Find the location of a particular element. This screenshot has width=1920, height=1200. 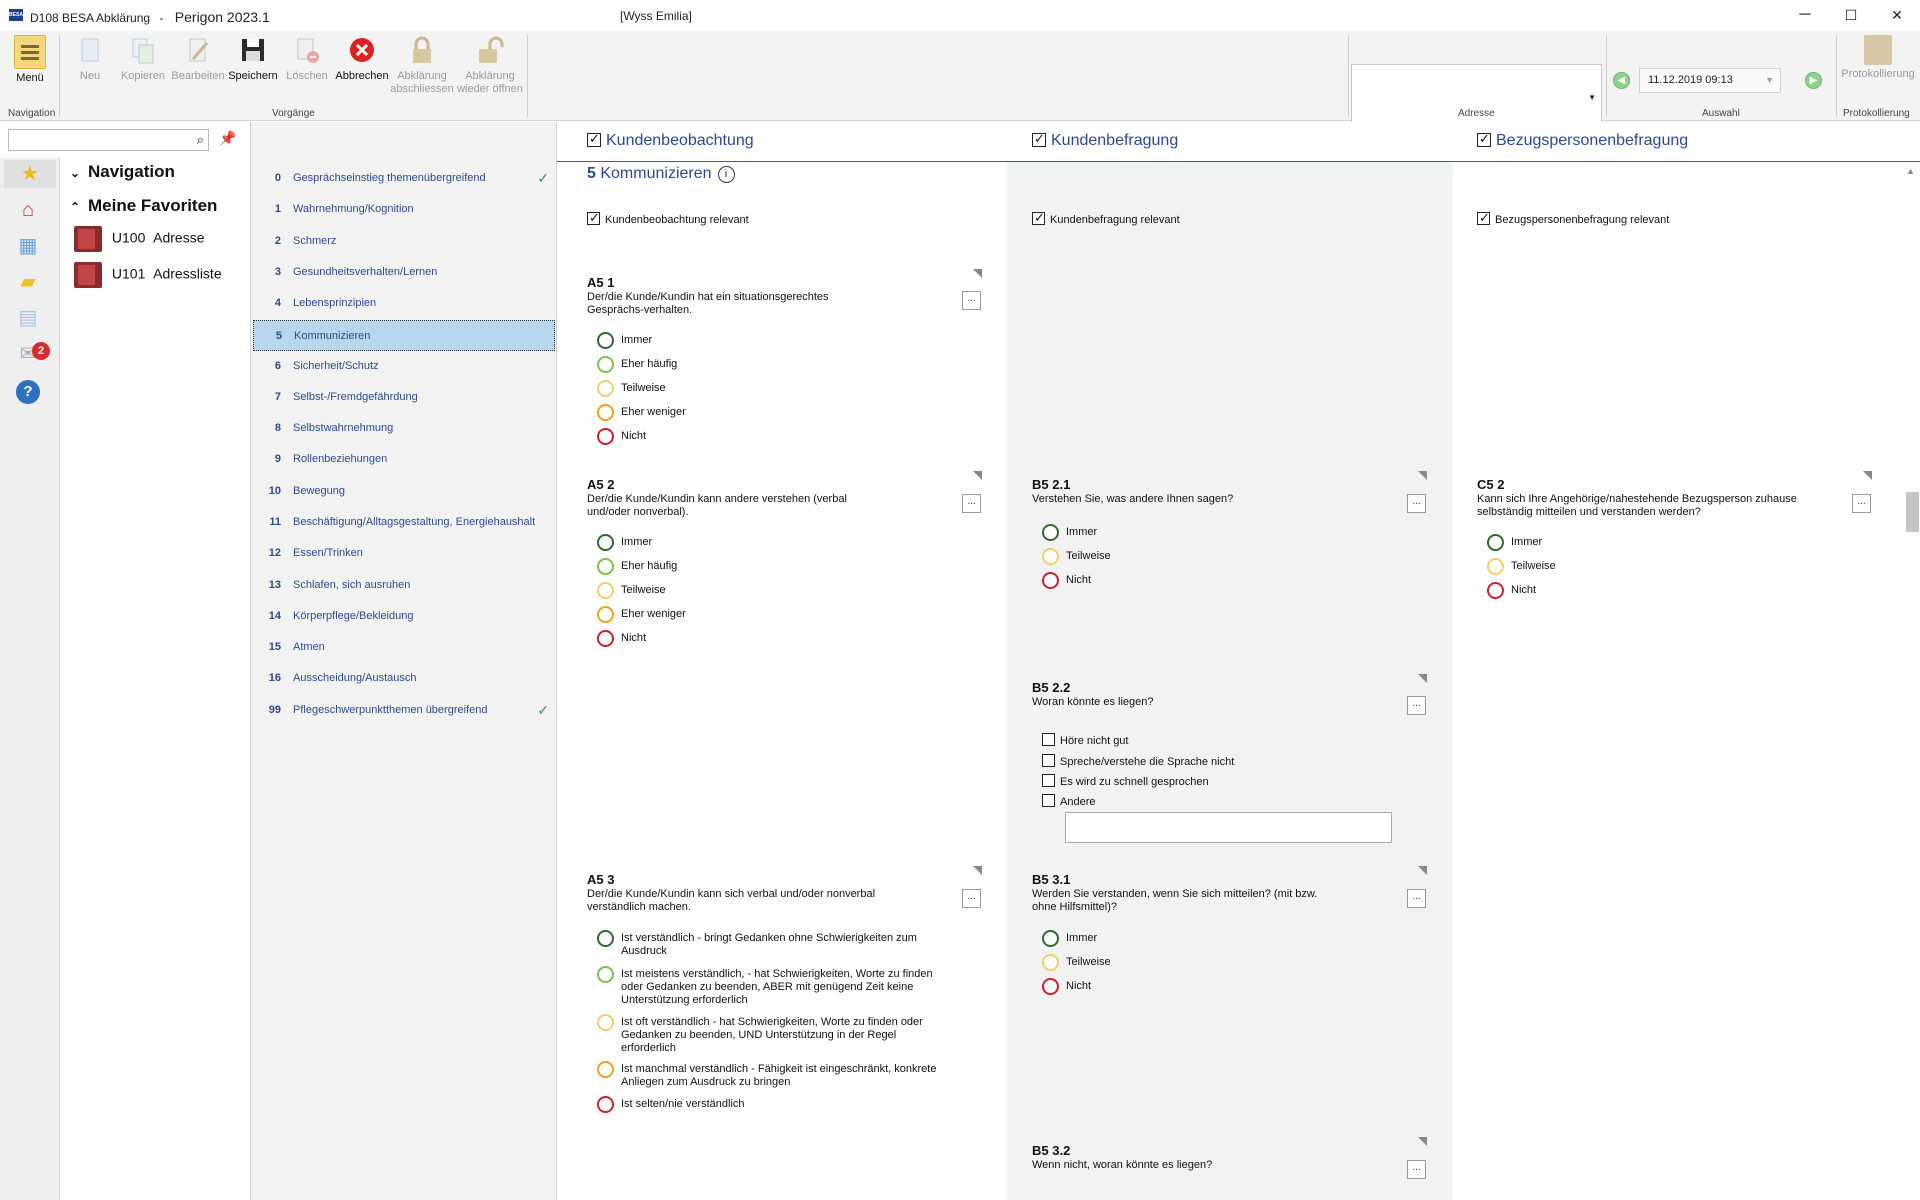

close-button: ✕ is located at coordinates (1897, 15).